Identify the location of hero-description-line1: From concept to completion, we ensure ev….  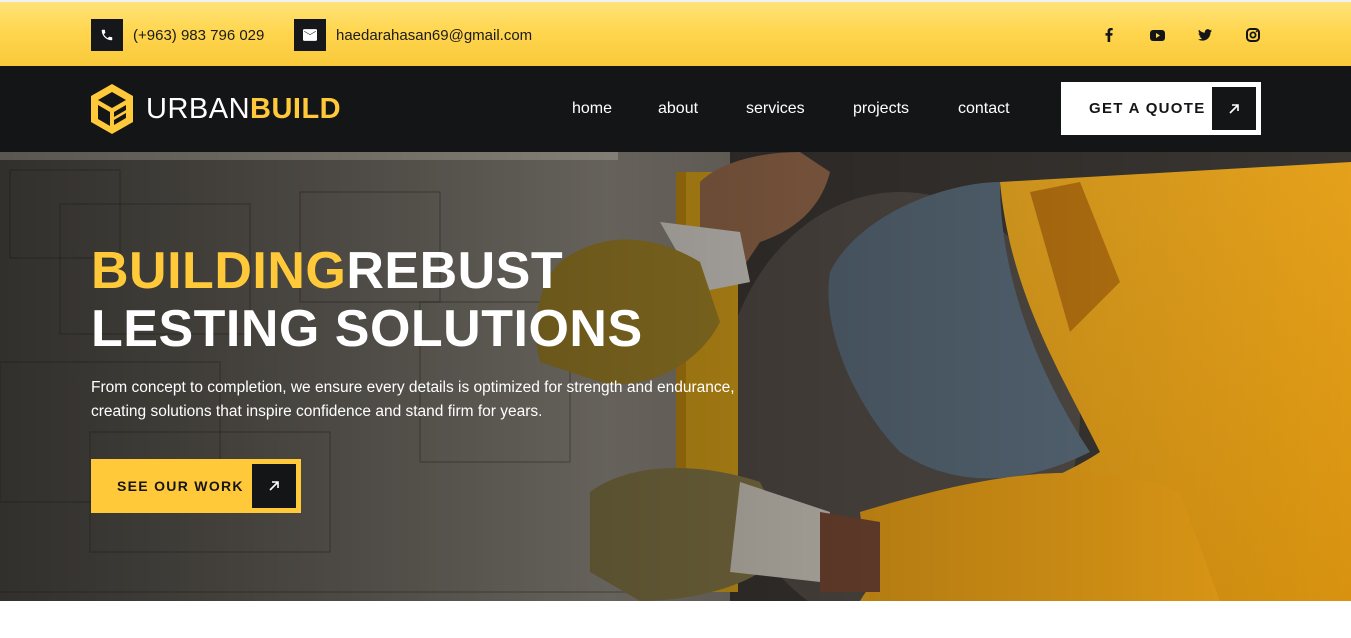
(413, 387).